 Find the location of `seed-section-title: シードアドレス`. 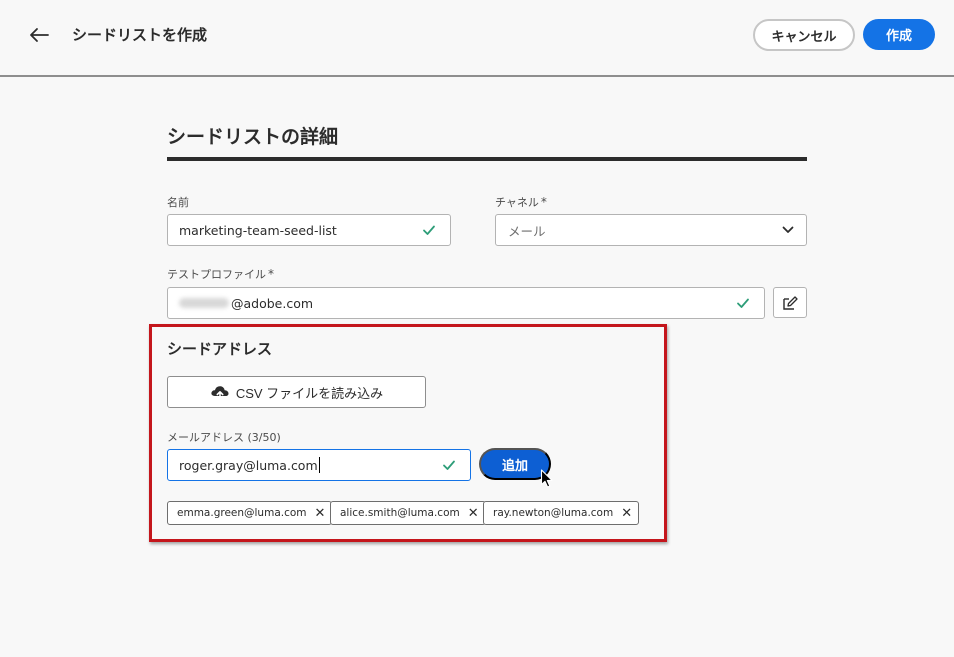

seed-section-title: シードアドレス is located at coordinates (220, 349).